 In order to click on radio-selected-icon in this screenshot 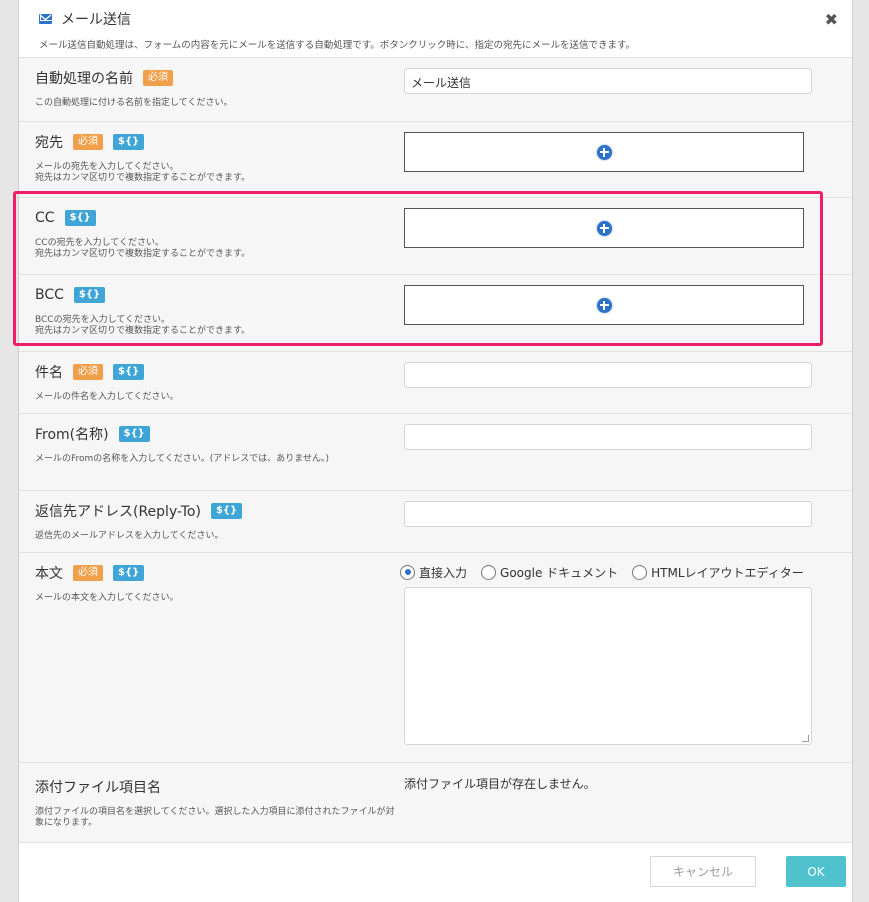, I will do `click(407, 572)`.